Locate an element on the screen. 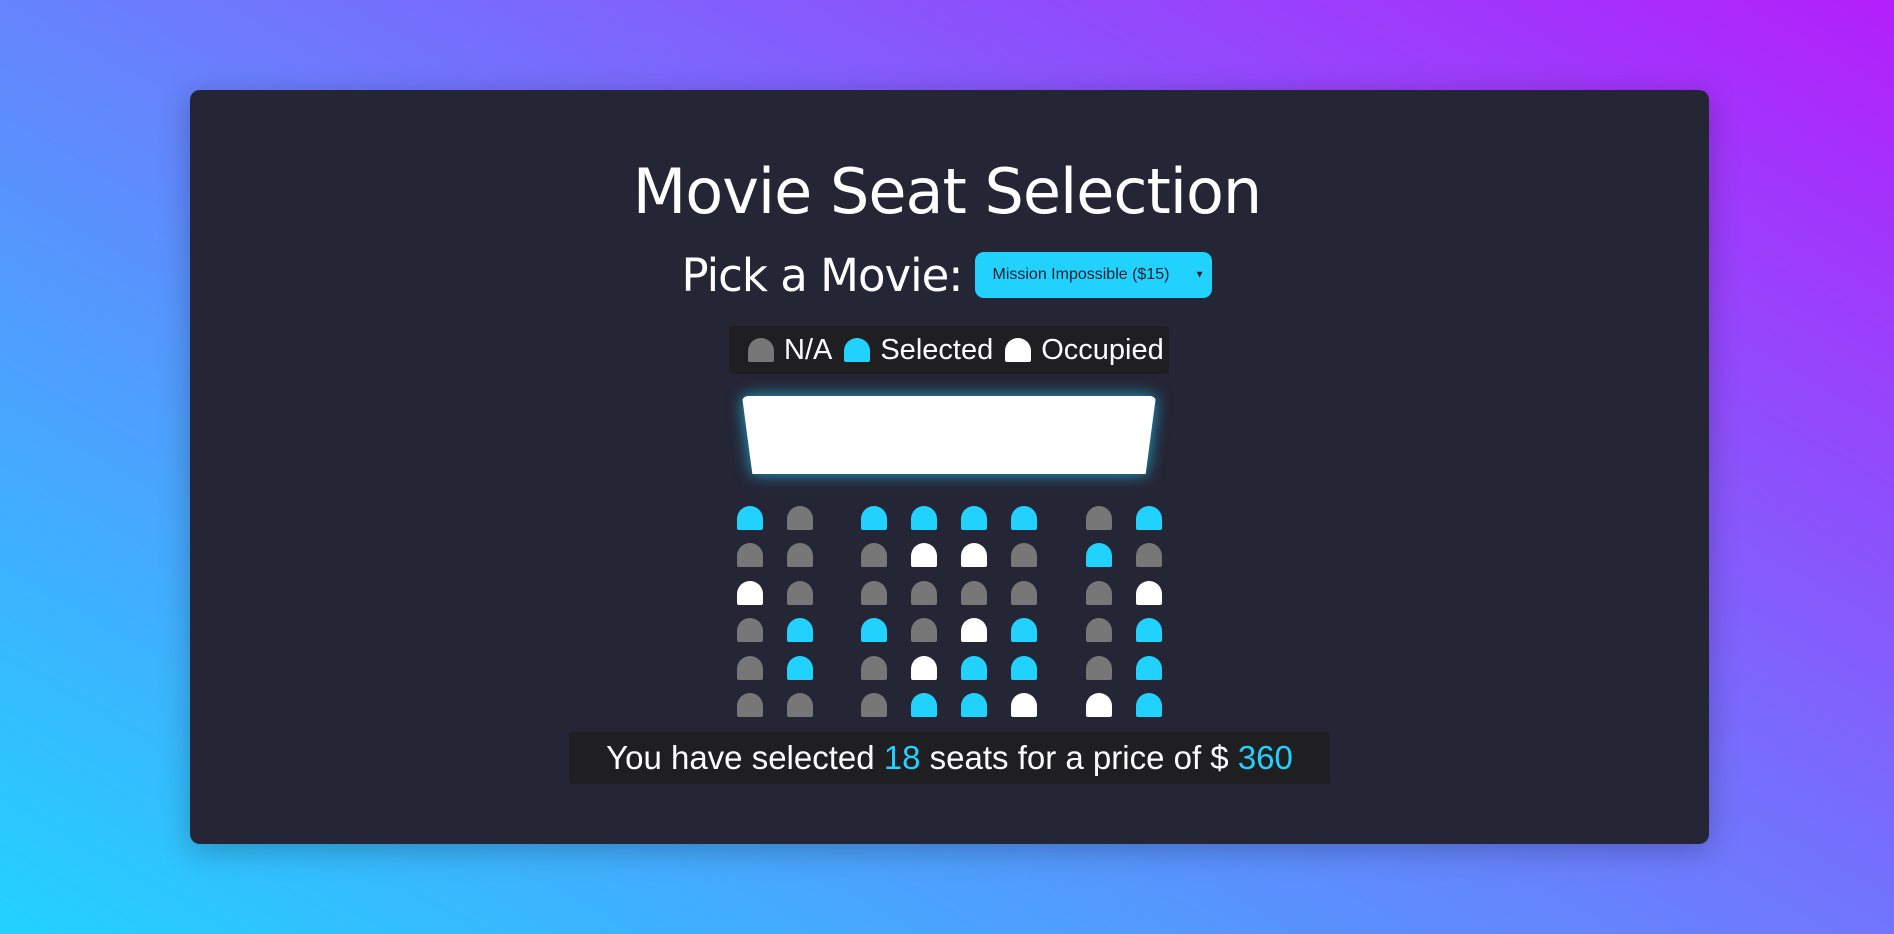  movie-picker: Pick a Movie: Mission Impossible ($15) ▼ is located at coordinates (947, 275).